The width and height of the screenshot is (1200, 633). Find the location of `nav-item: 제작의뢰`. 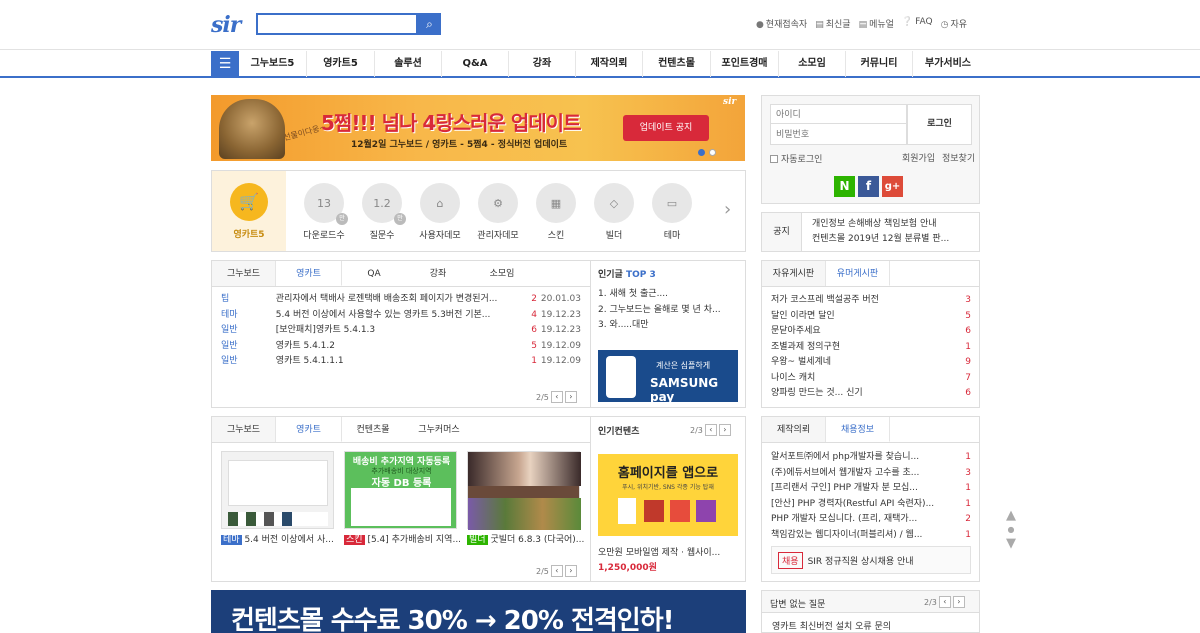

nav-item: 제작의뢰 is located at coordinates (609, 64).